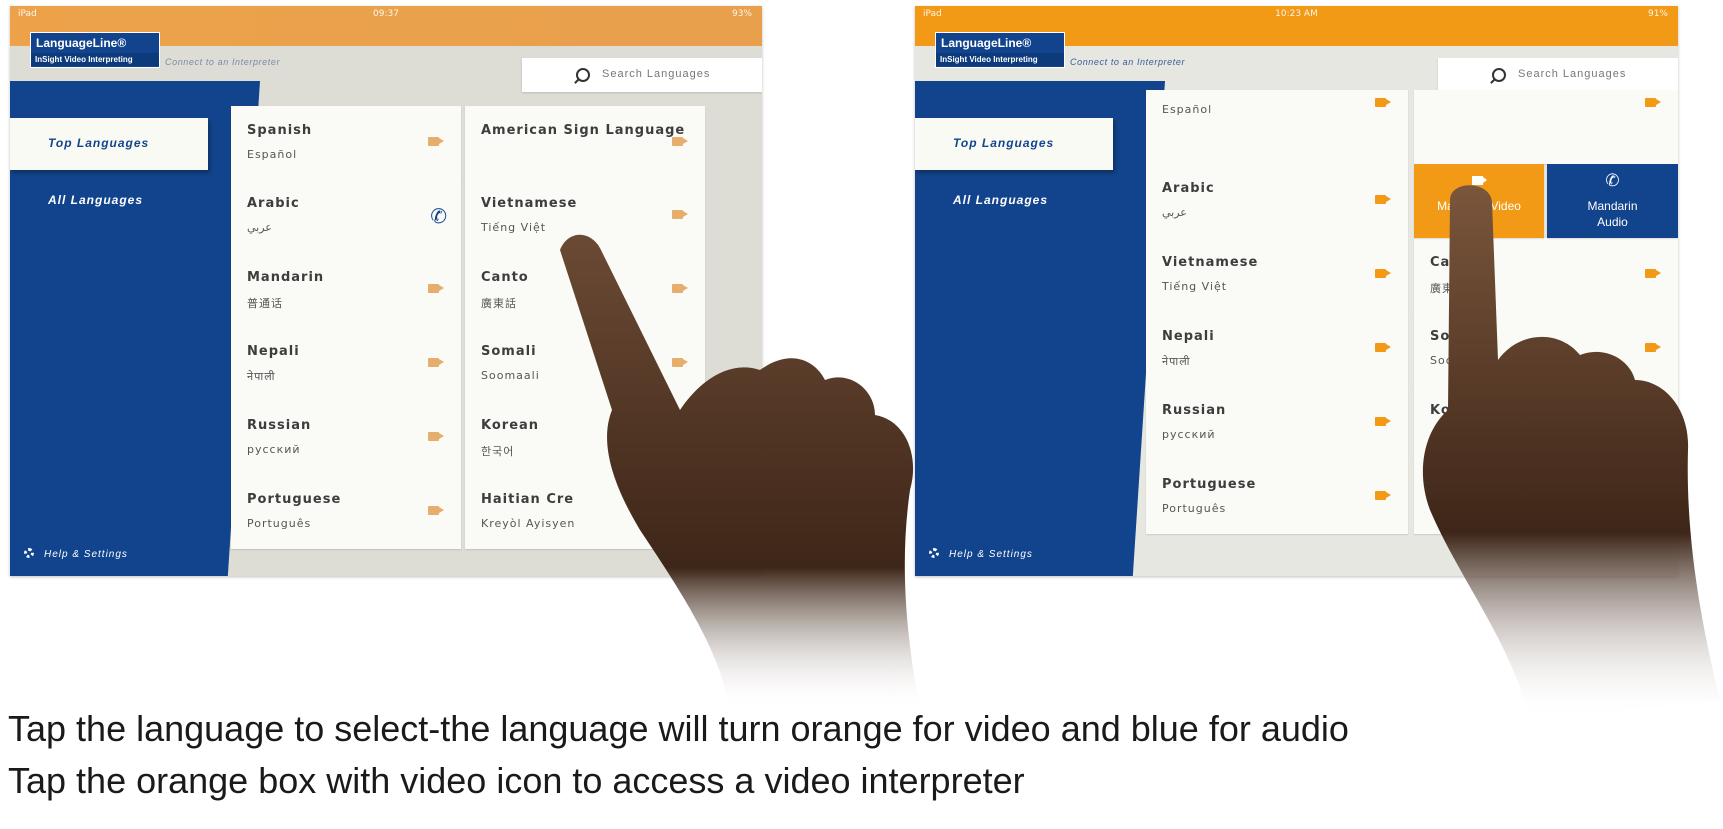 The width and height of the screenshot is (1723, 829). What do you see at coordinates (498, 451) in the screenshot?
I see `language-native-name: 한국어` at bounding box center [498, 451].